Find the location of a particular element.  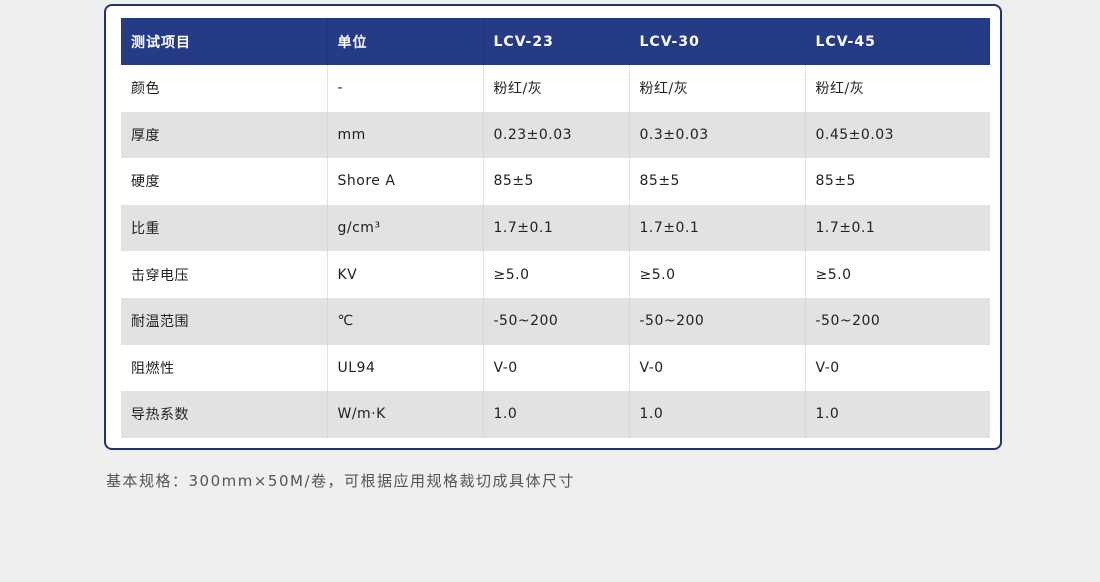

table-cell: 击穿电压 is located at coordinates (224, 274).